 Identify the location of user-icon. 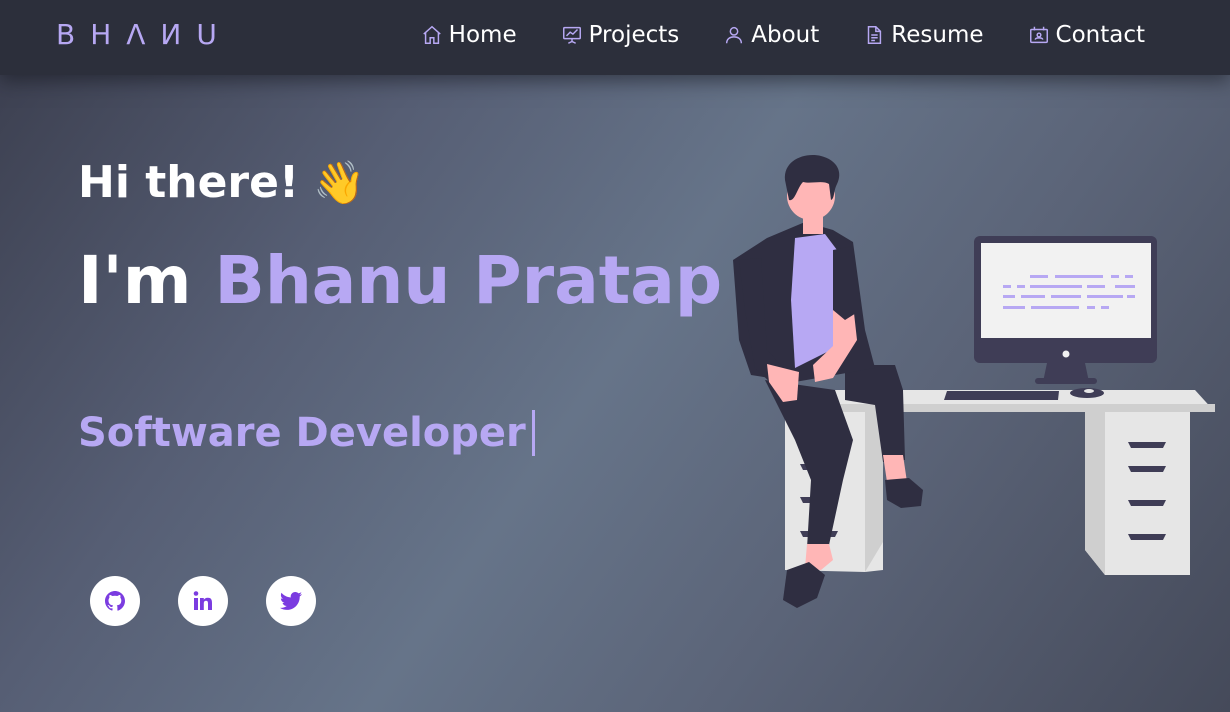
(734, 35).